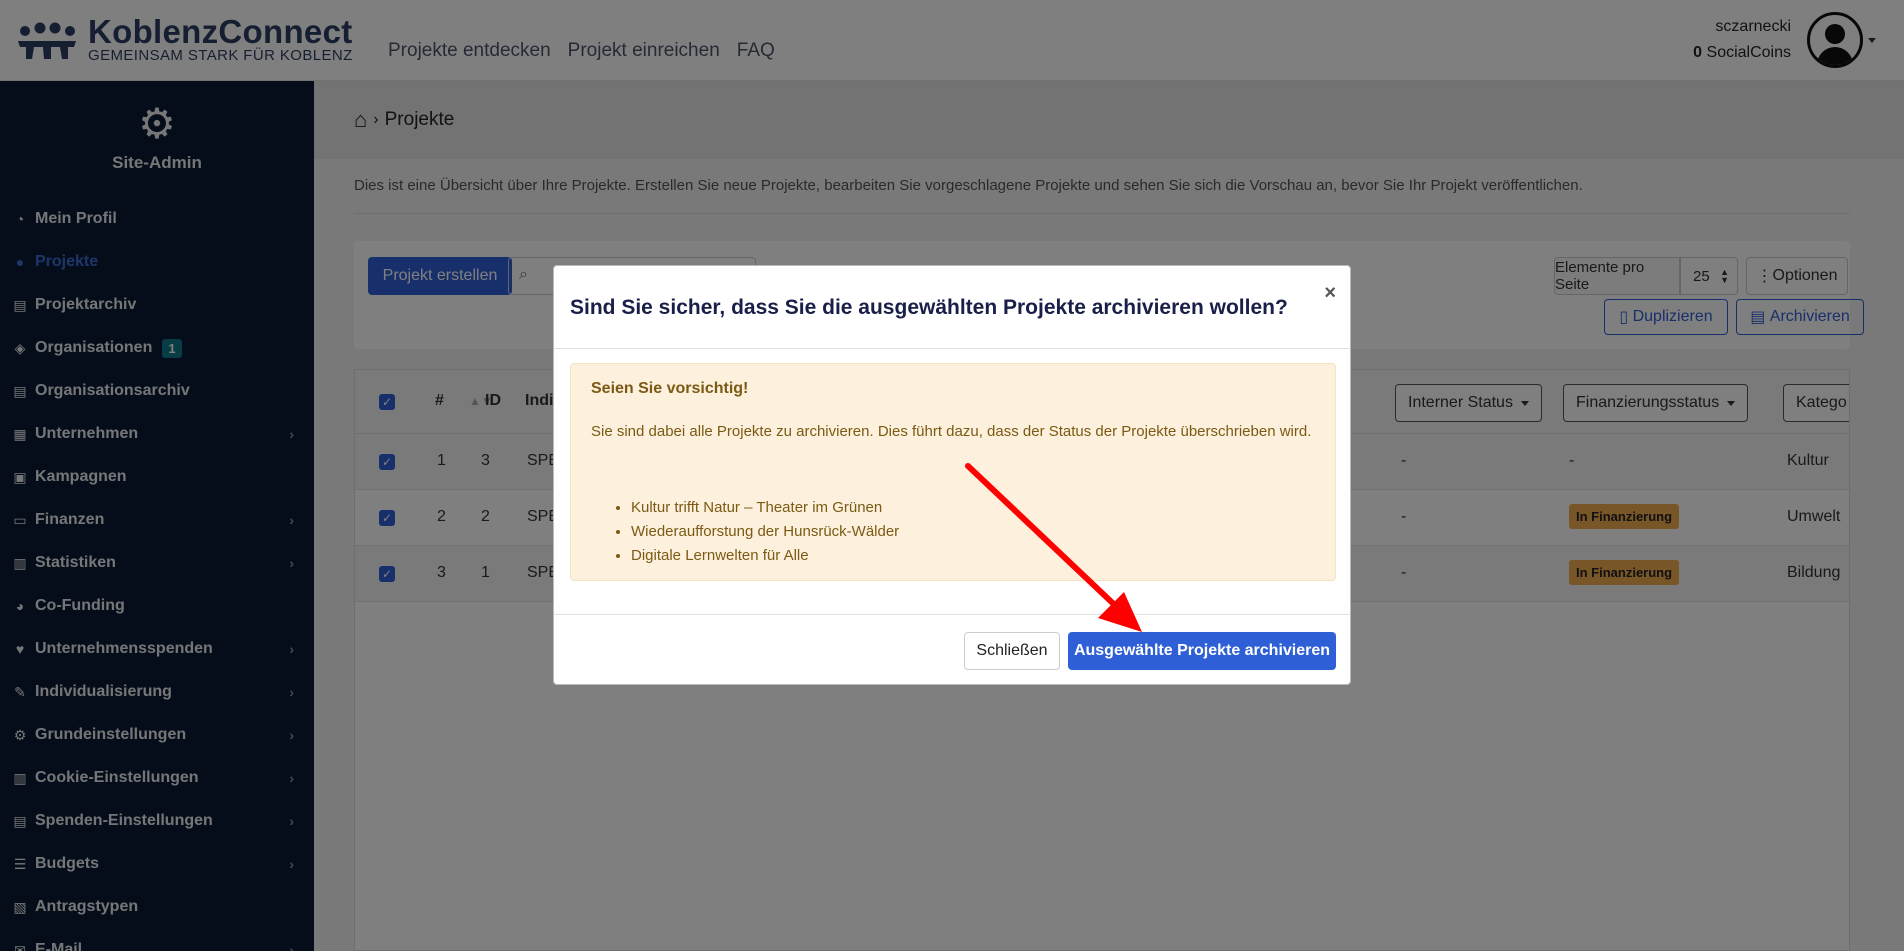  I want to click on confirm-archive-button: Ausgewählte Projekte archivieren, so click(1202, 651).